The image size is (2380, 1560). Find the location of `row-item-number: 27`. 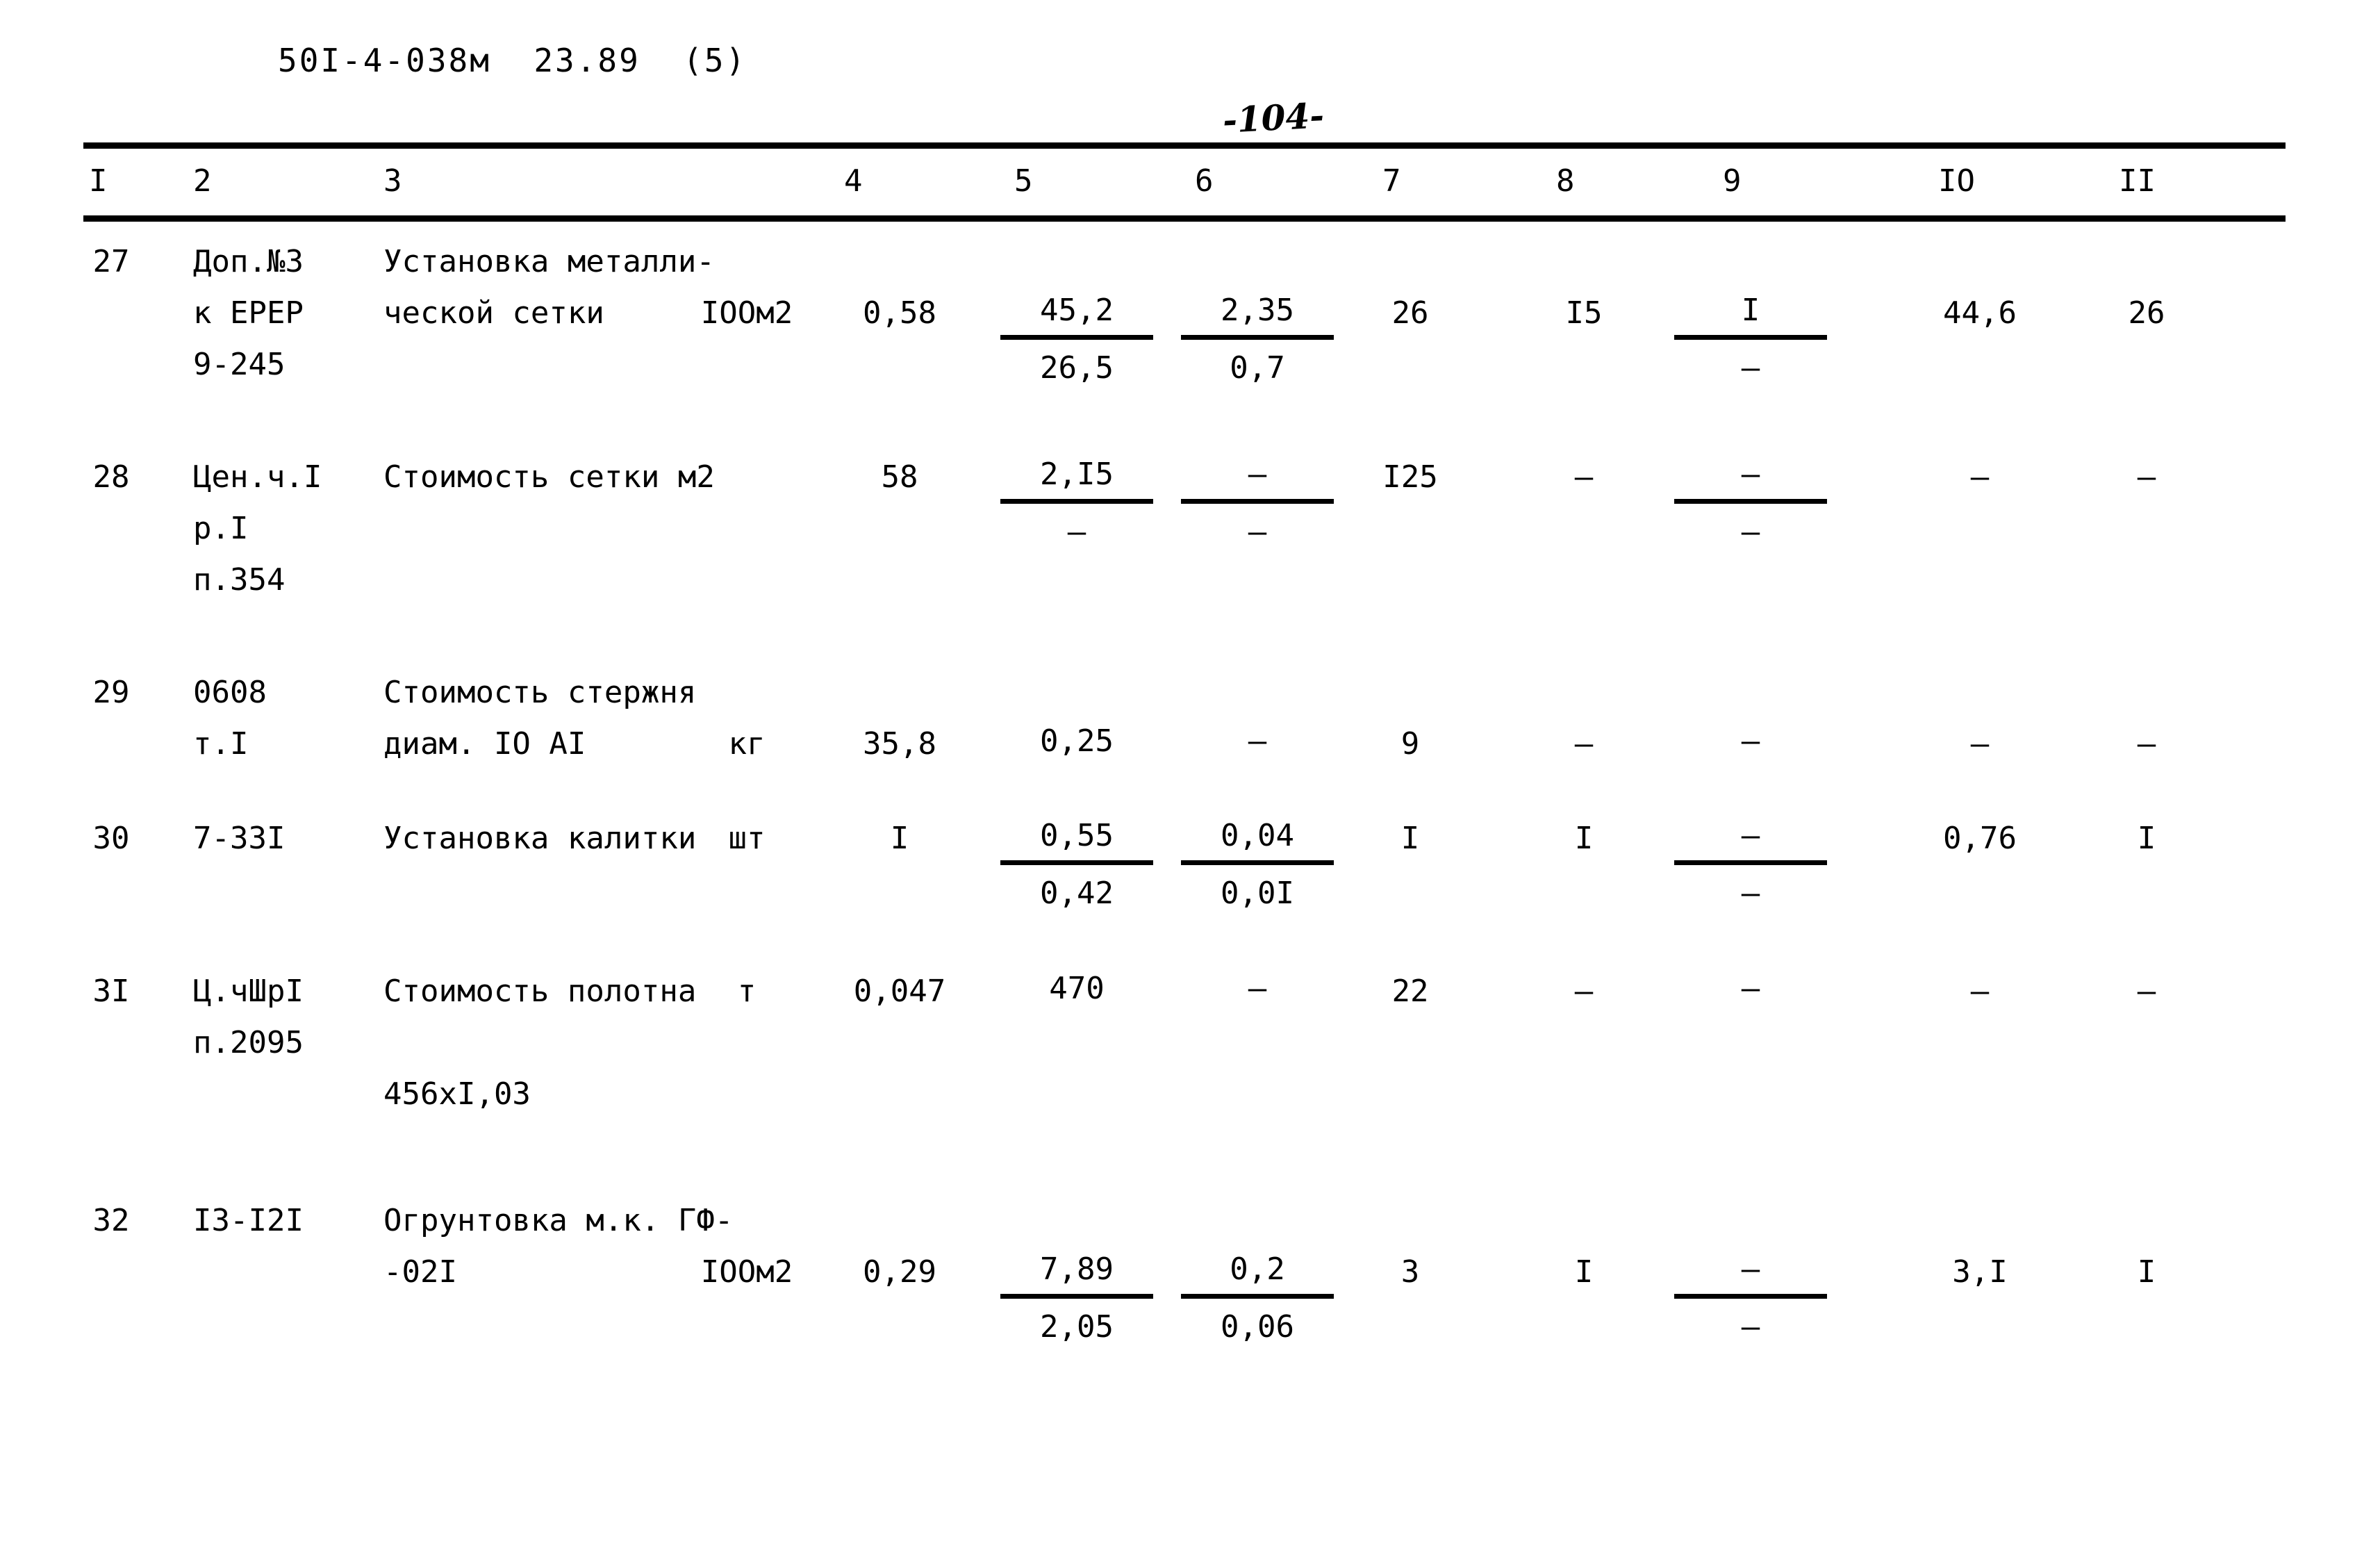

row-item-number: 27 is located at coordinates (111, 261).